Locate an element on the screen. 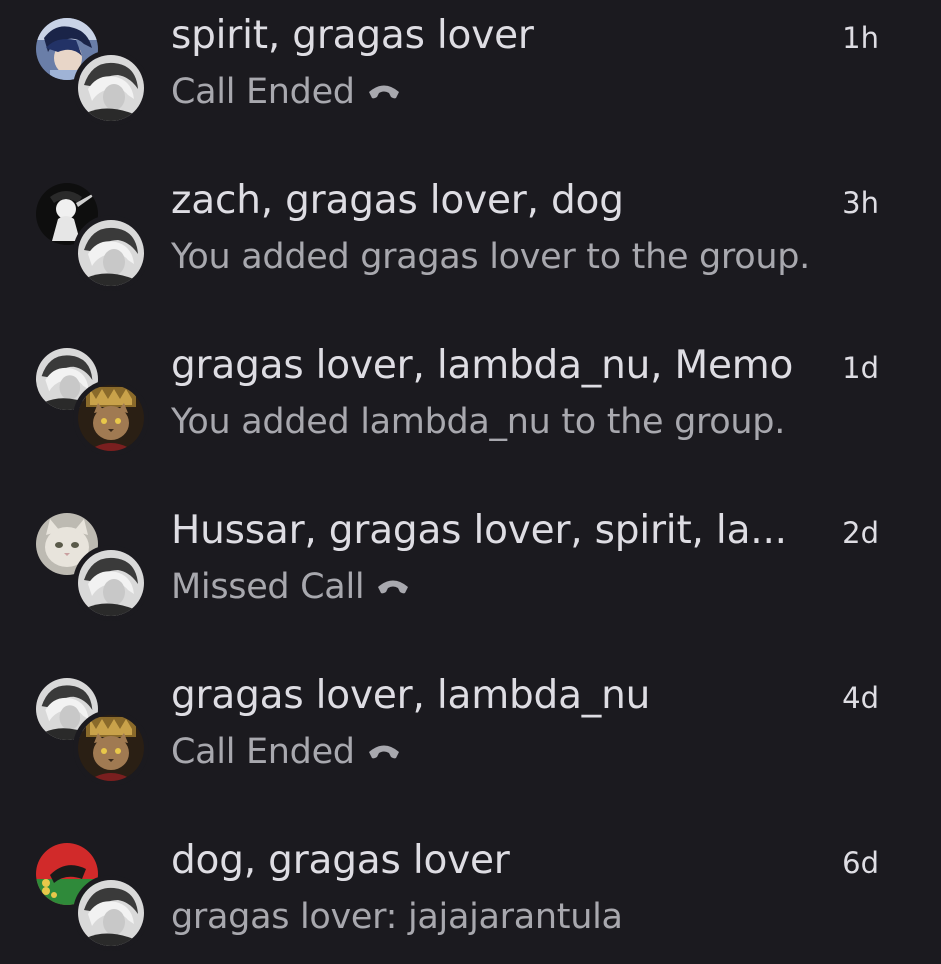  conversation-title: gragas lover, lambda_nu, Memo is located at coordinates (482, 365).